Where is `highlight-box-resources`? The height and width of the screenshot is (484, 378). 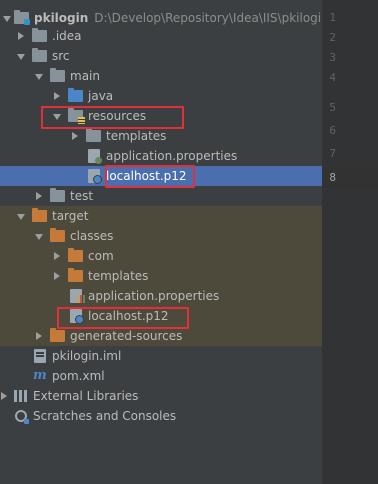 highlight-box-resources is located at coordinates (112, 117).